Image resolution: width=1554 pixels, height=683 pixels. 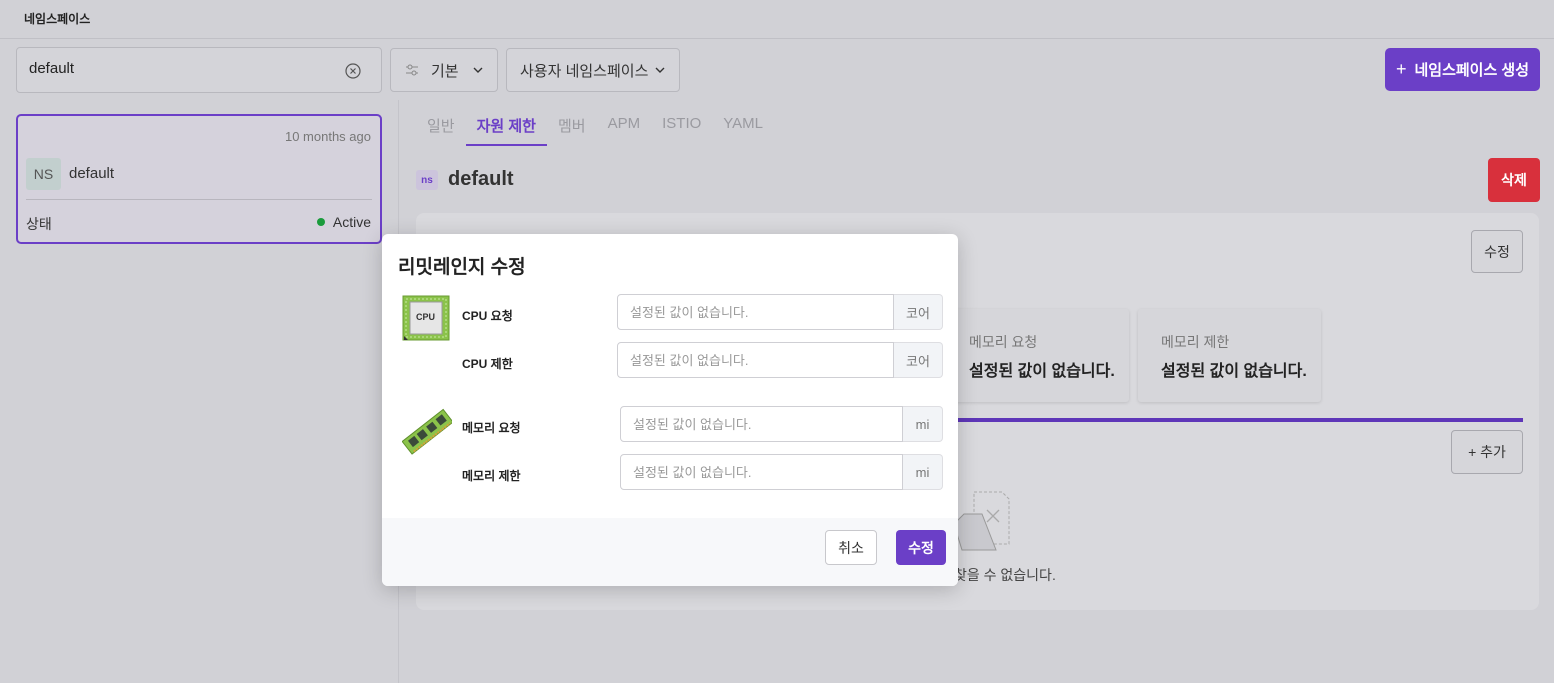 What do you see at coordinates (491, 428) in the screenshot?
I see `memory-request-label: 메모리 요청` at bounding box center [491, 428].